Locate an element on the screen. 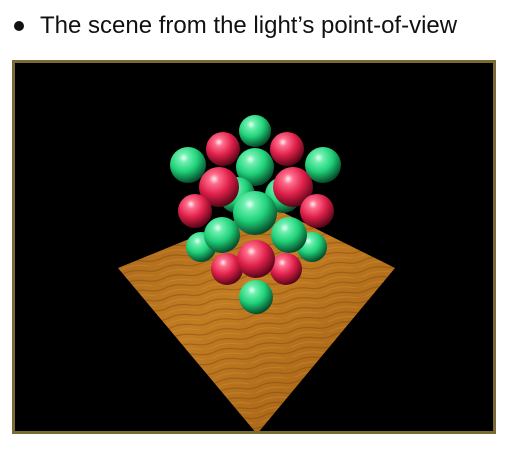 Image resolution: width=516 pixels, height=452 pixels. bullet-text: The scene from the light’s point-of-view is located at coordinates (249, 25).